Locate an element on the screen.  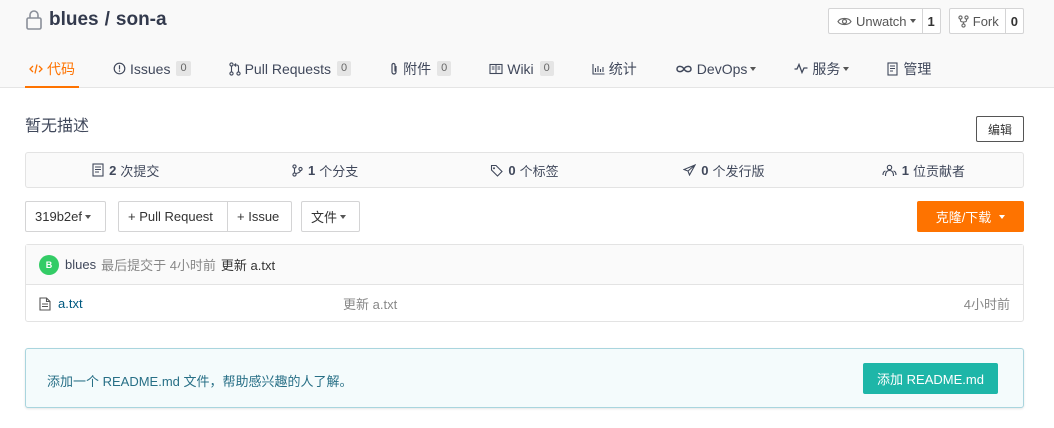
tab-devops: DevOps is located at coordinates (716, 68).